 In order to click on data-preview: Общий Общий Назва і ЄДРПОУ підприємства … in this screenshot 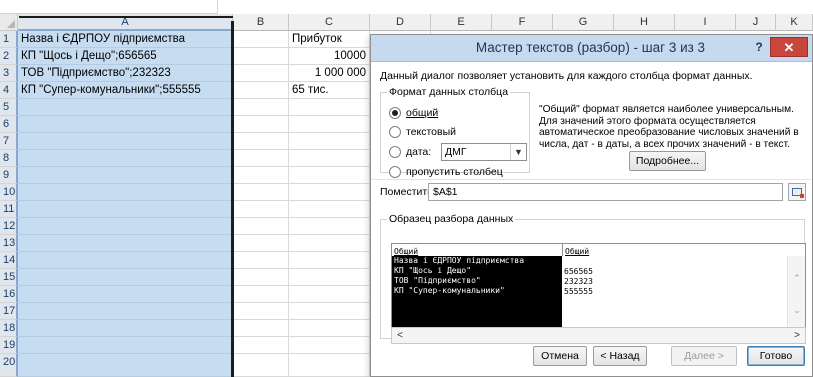, I will do `click(598, 285)`.